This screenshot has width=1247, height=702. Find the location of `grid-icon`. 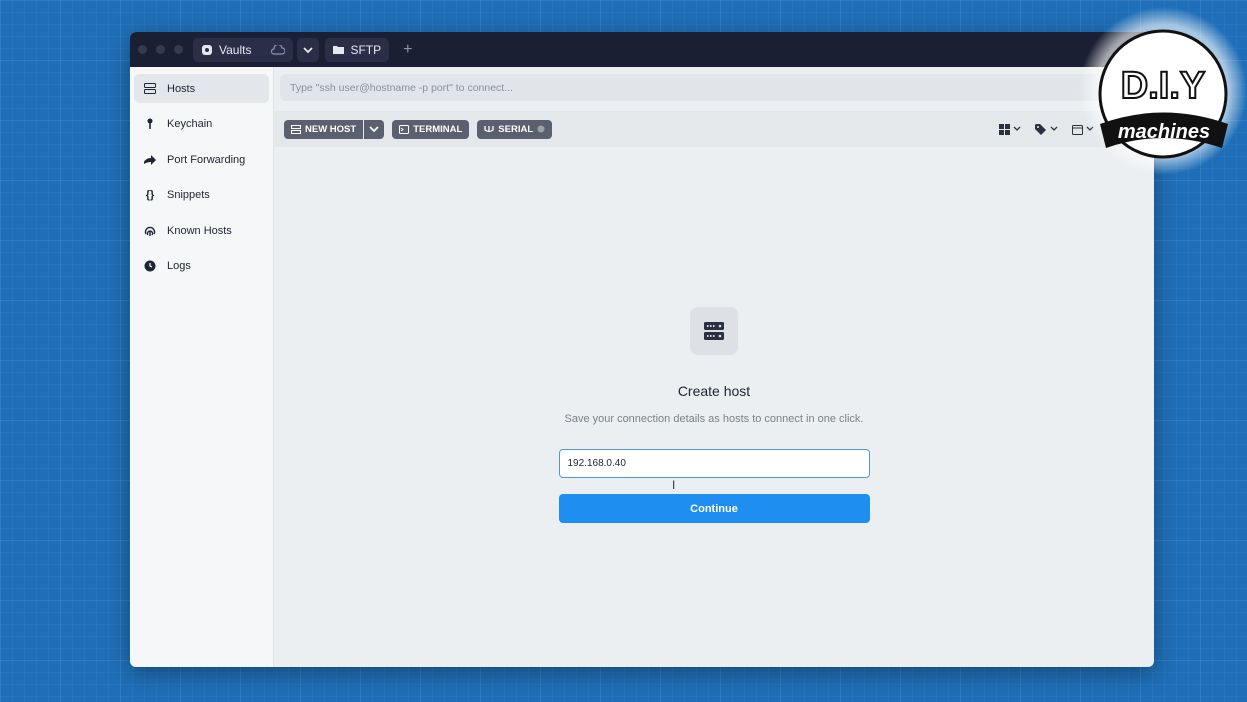

grid-icon is located at coordinates (1004, 129).